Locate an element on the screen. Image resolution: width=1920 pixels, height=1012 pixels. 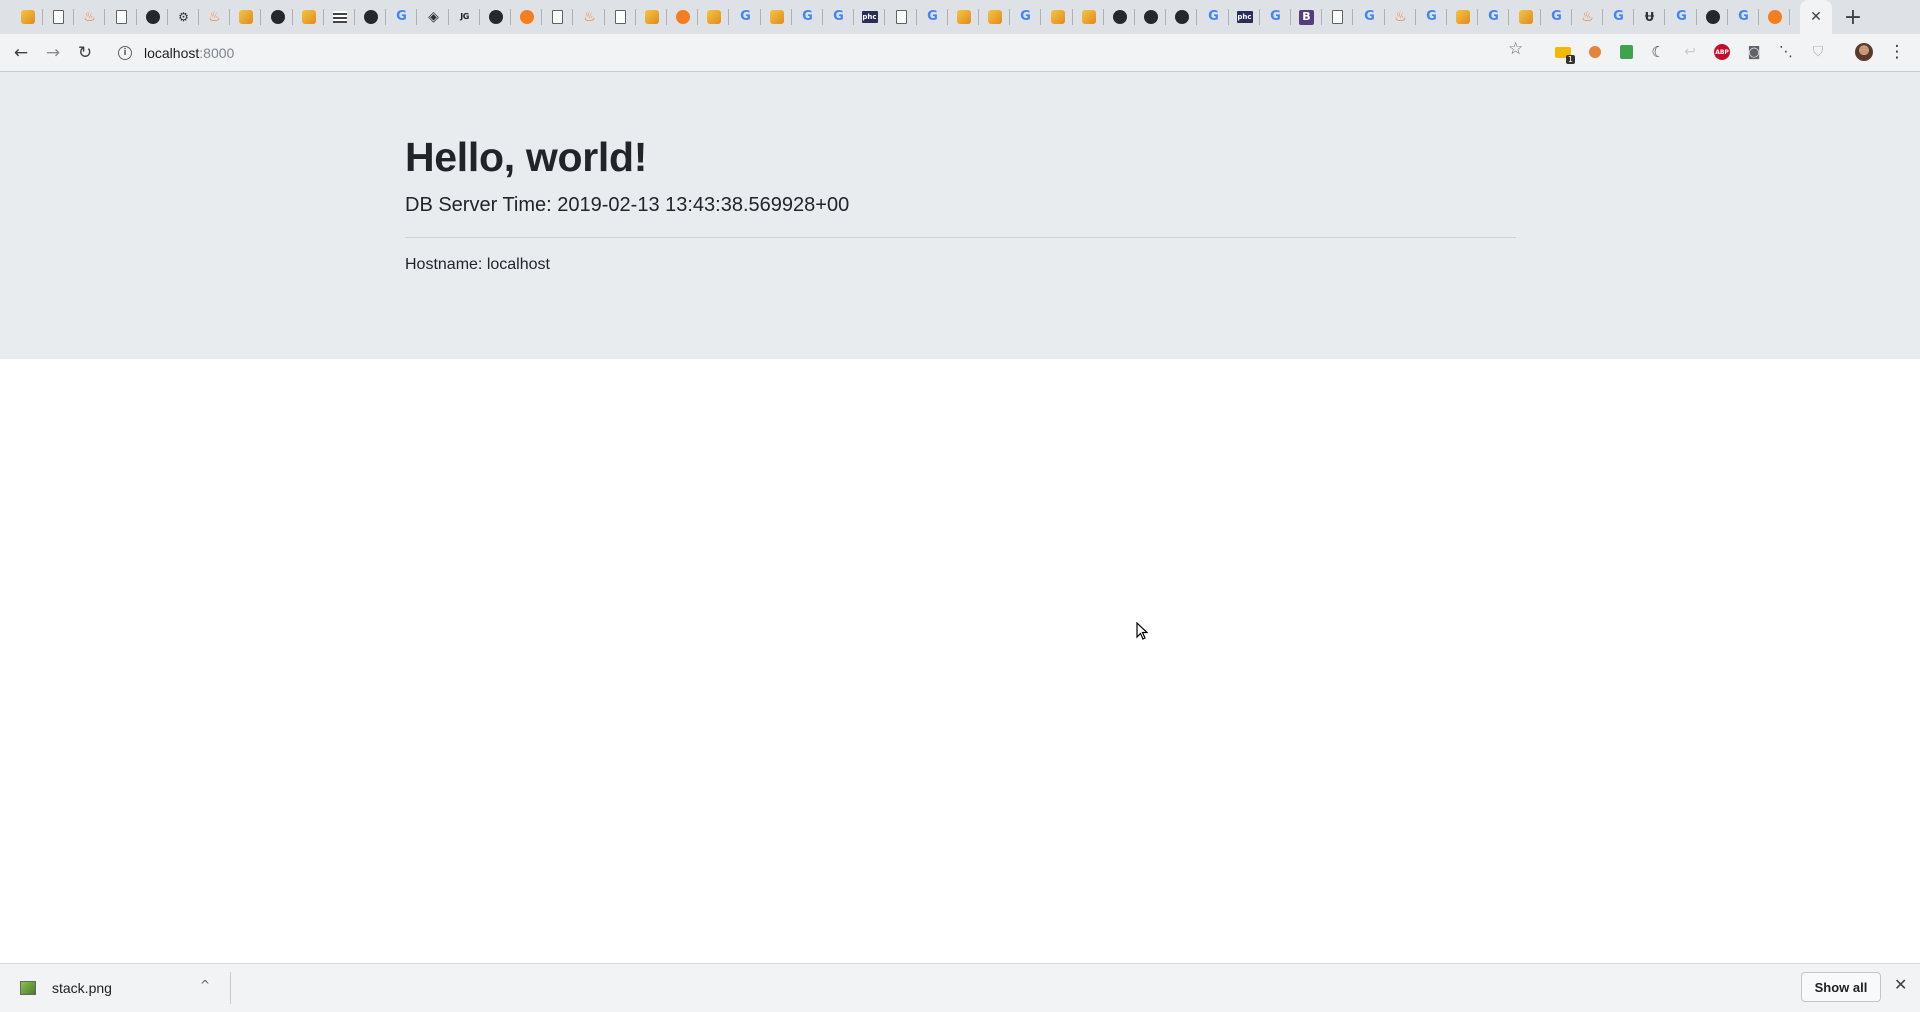
camera-icon: ◙ is located at coordinates (1754, 52).